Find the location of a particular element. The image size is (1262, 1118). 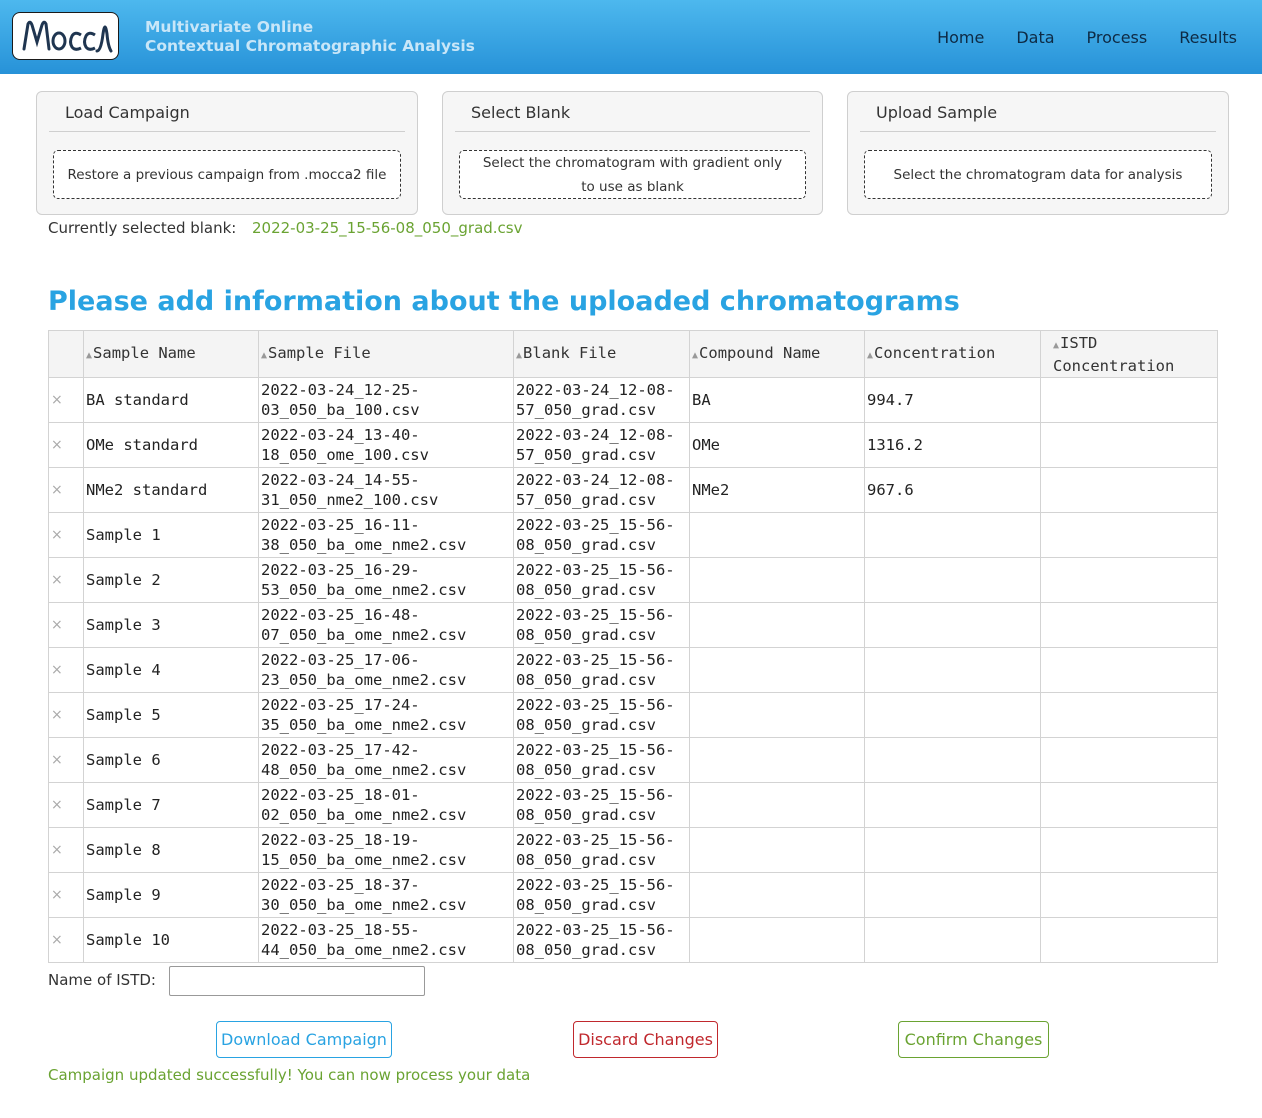

compound-name-cell: OMe is located at coordinates (777, 445).